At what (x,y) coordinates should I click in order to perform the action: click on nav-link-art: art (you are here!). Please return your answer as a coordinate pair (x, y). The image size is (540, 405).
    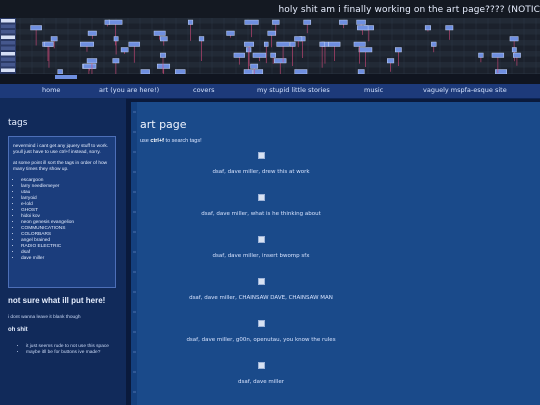
    Looking at the image, I should click on (129, 90).